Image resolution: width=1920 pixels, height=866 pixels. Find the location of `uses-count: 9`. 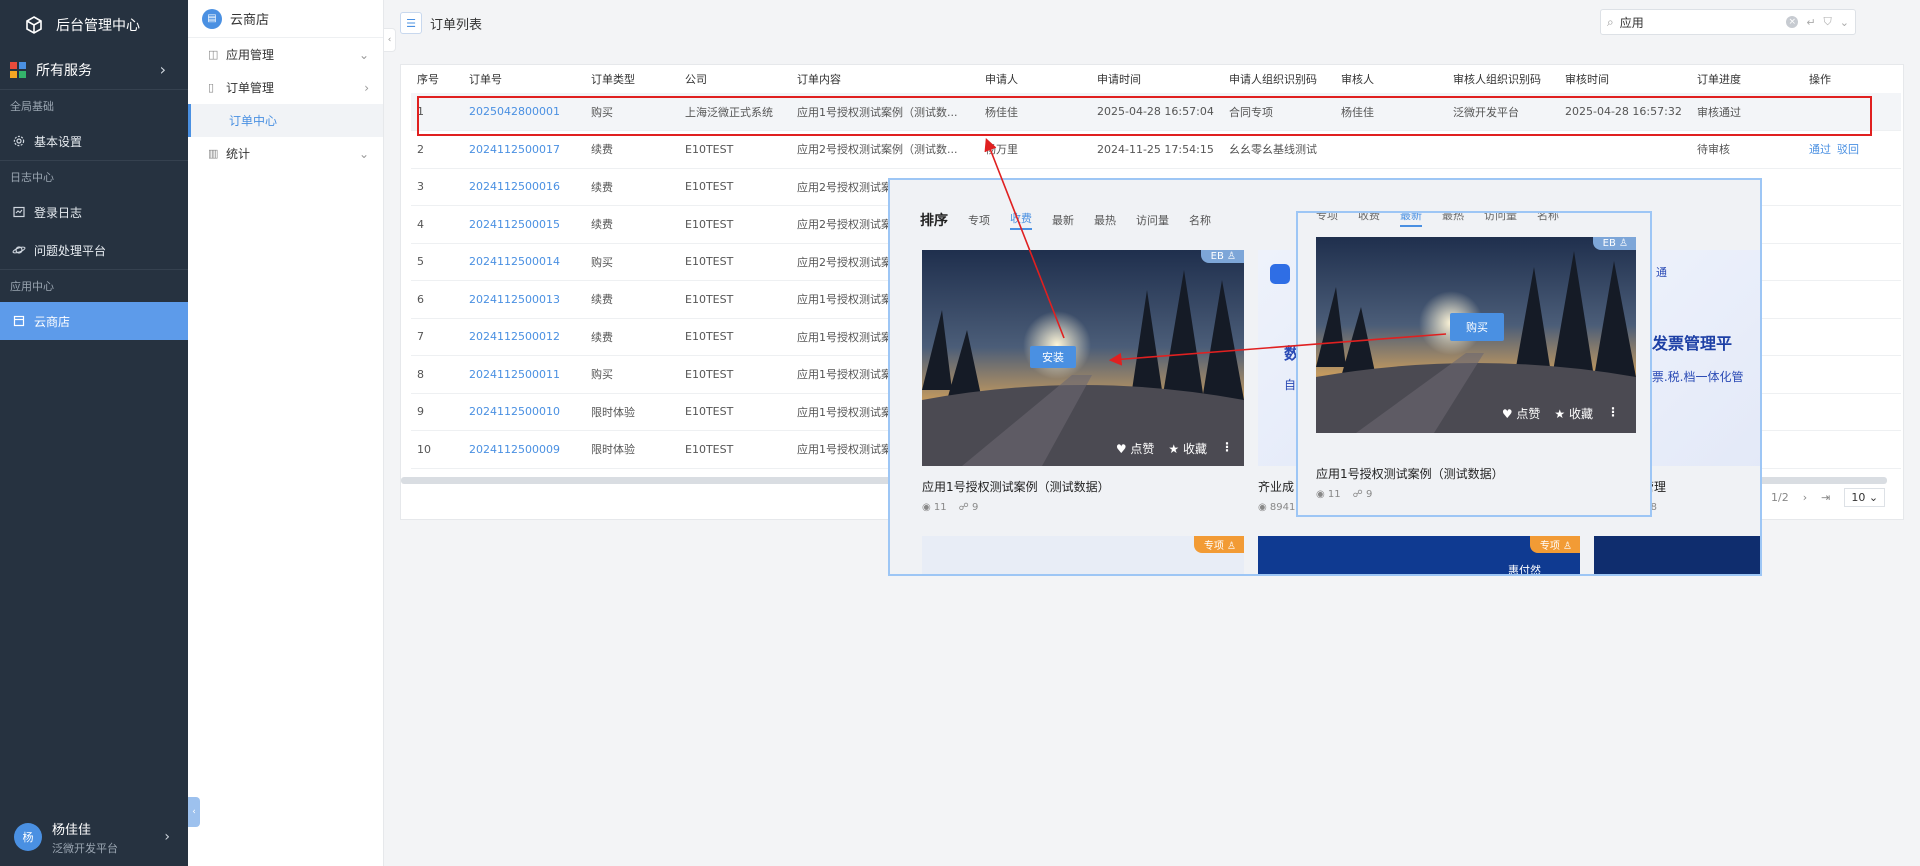

uses-count: 9 is located at coordinates (1369, 494).